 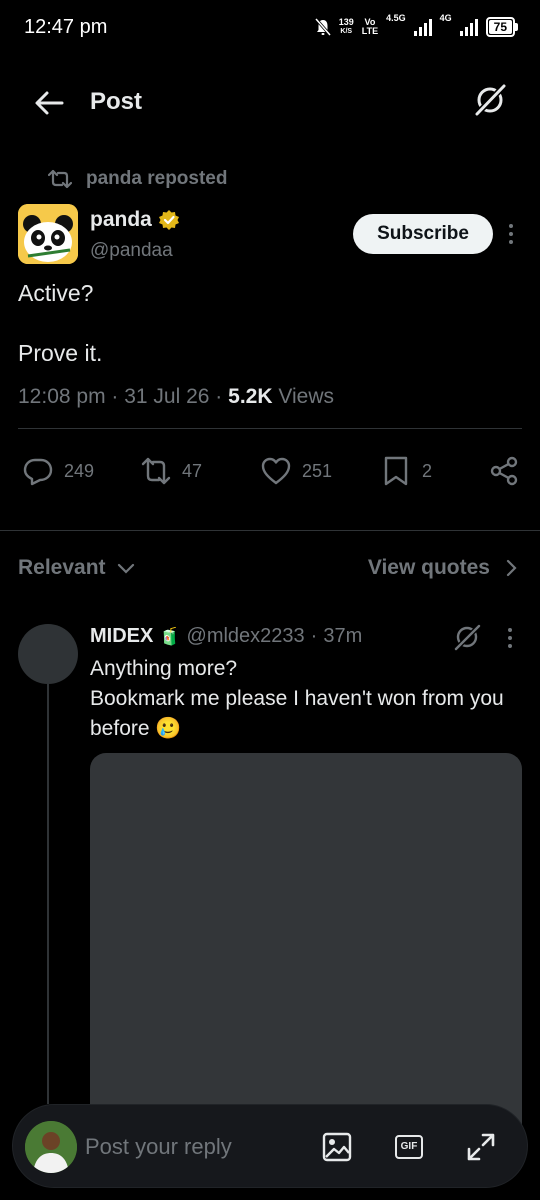 What do you see at coordinates (306, 396) in the screenshot?
I see `views-label: Views` at bounding box center [306, 396].